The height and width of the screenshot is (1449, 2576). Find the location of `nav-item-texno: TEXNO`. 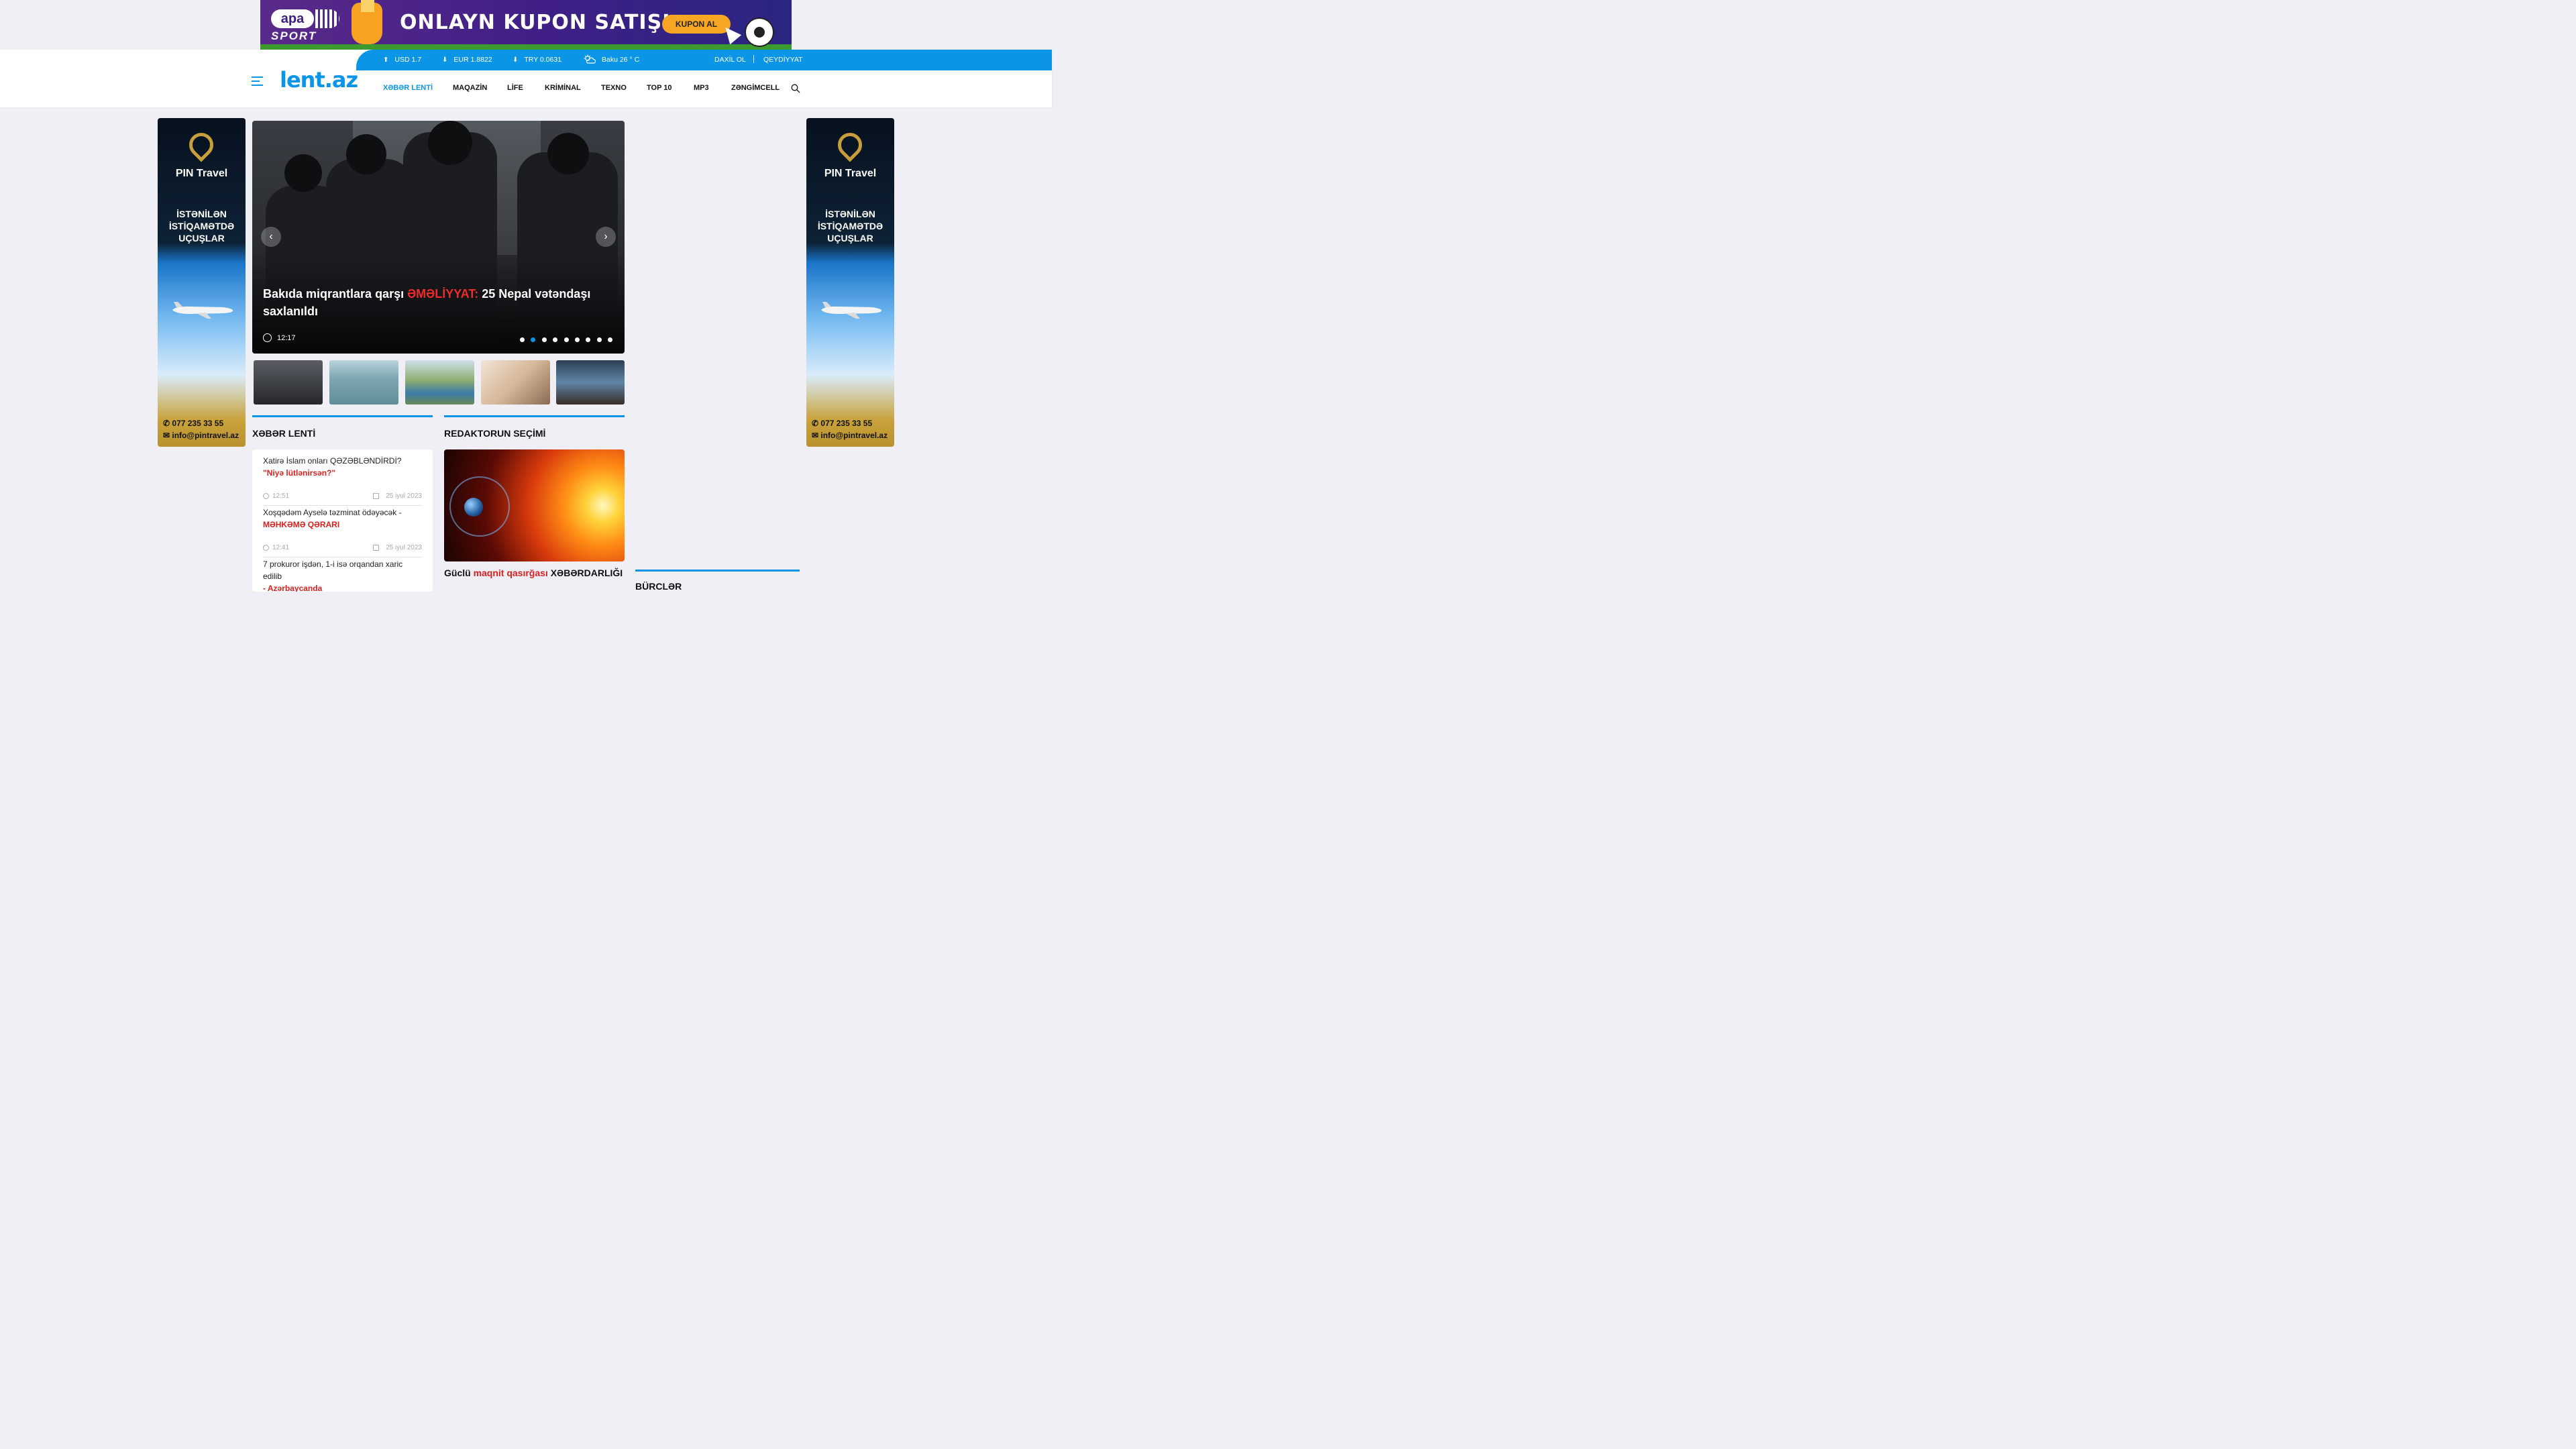

nav-item-texno: TEXNO is located at coordinates (614, 88).